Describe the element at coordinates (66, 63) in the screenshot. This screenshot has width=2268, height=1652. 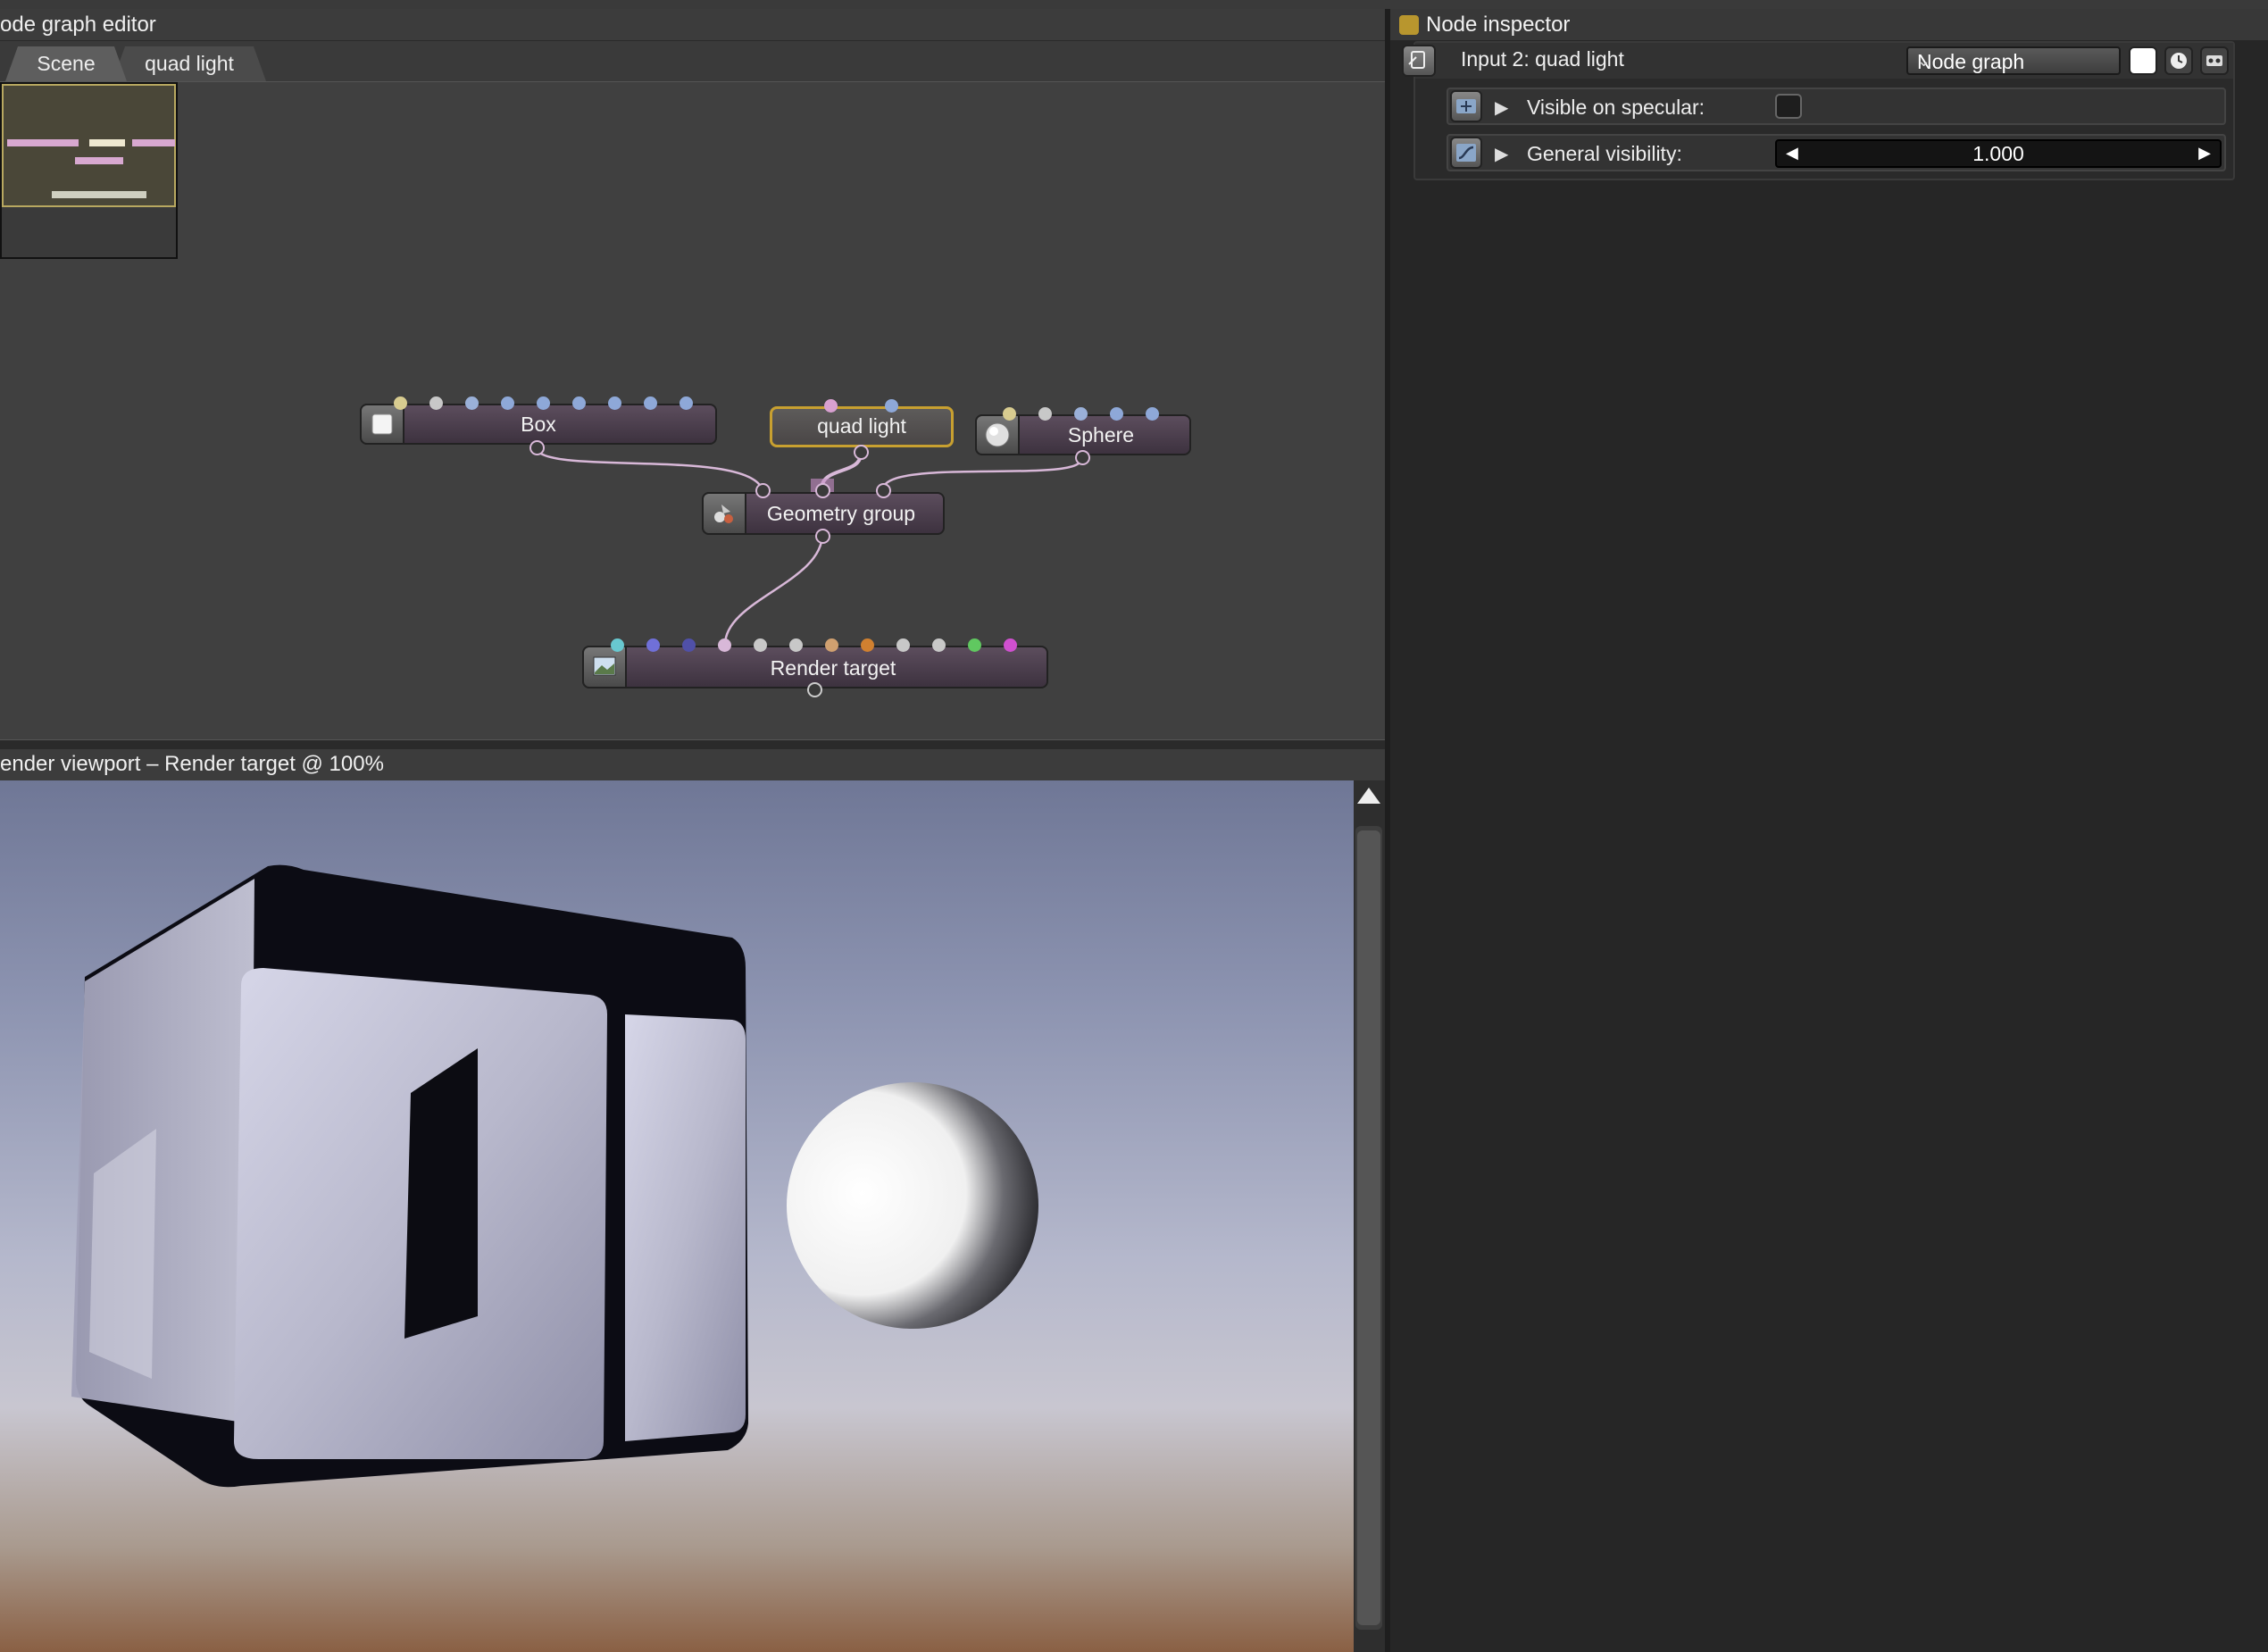
I see `tab-scene: Scene` at that location.